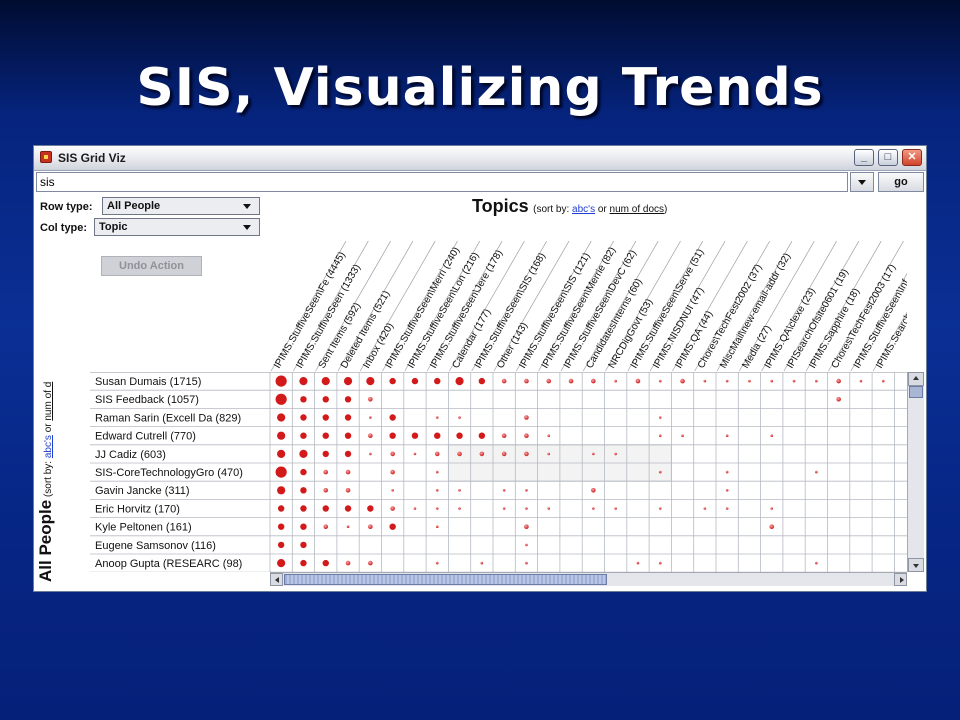 The height and width of the screenshot is (720, 960). What do you see at coordinates (900, 579) in the screenshot?
I see `scroll-right-button` at bounding box center [900, 579].